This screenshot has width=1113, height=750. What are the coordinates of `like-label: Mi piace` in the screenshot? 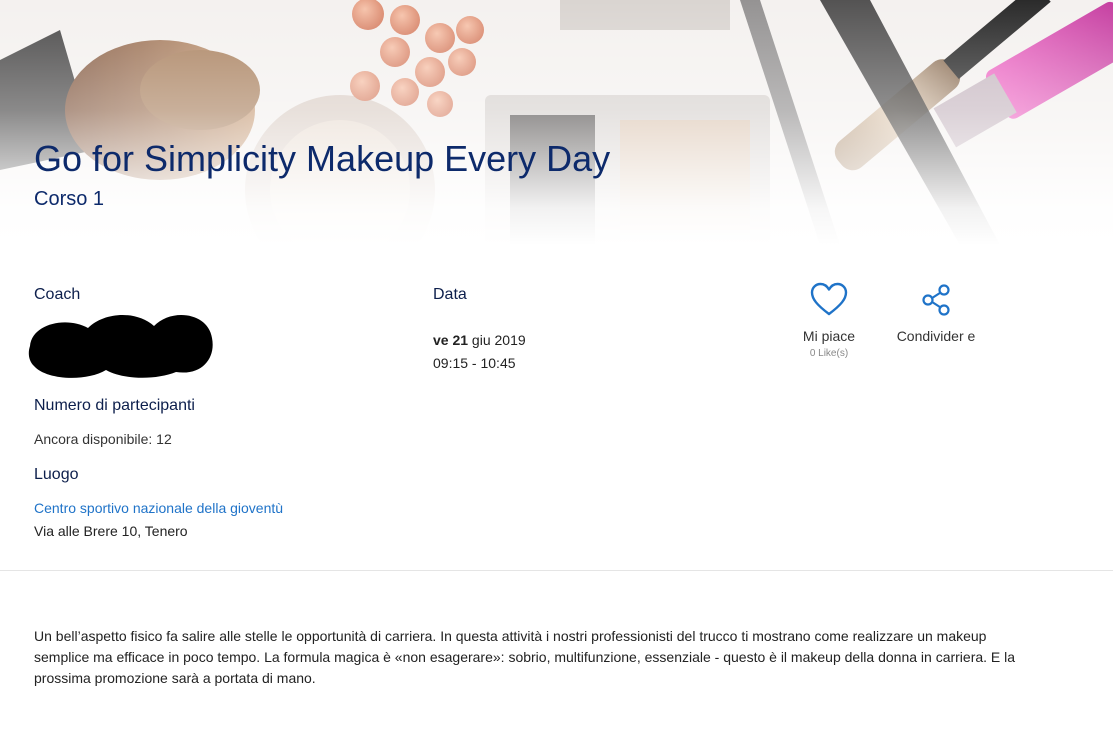 It's located at (829, 336).